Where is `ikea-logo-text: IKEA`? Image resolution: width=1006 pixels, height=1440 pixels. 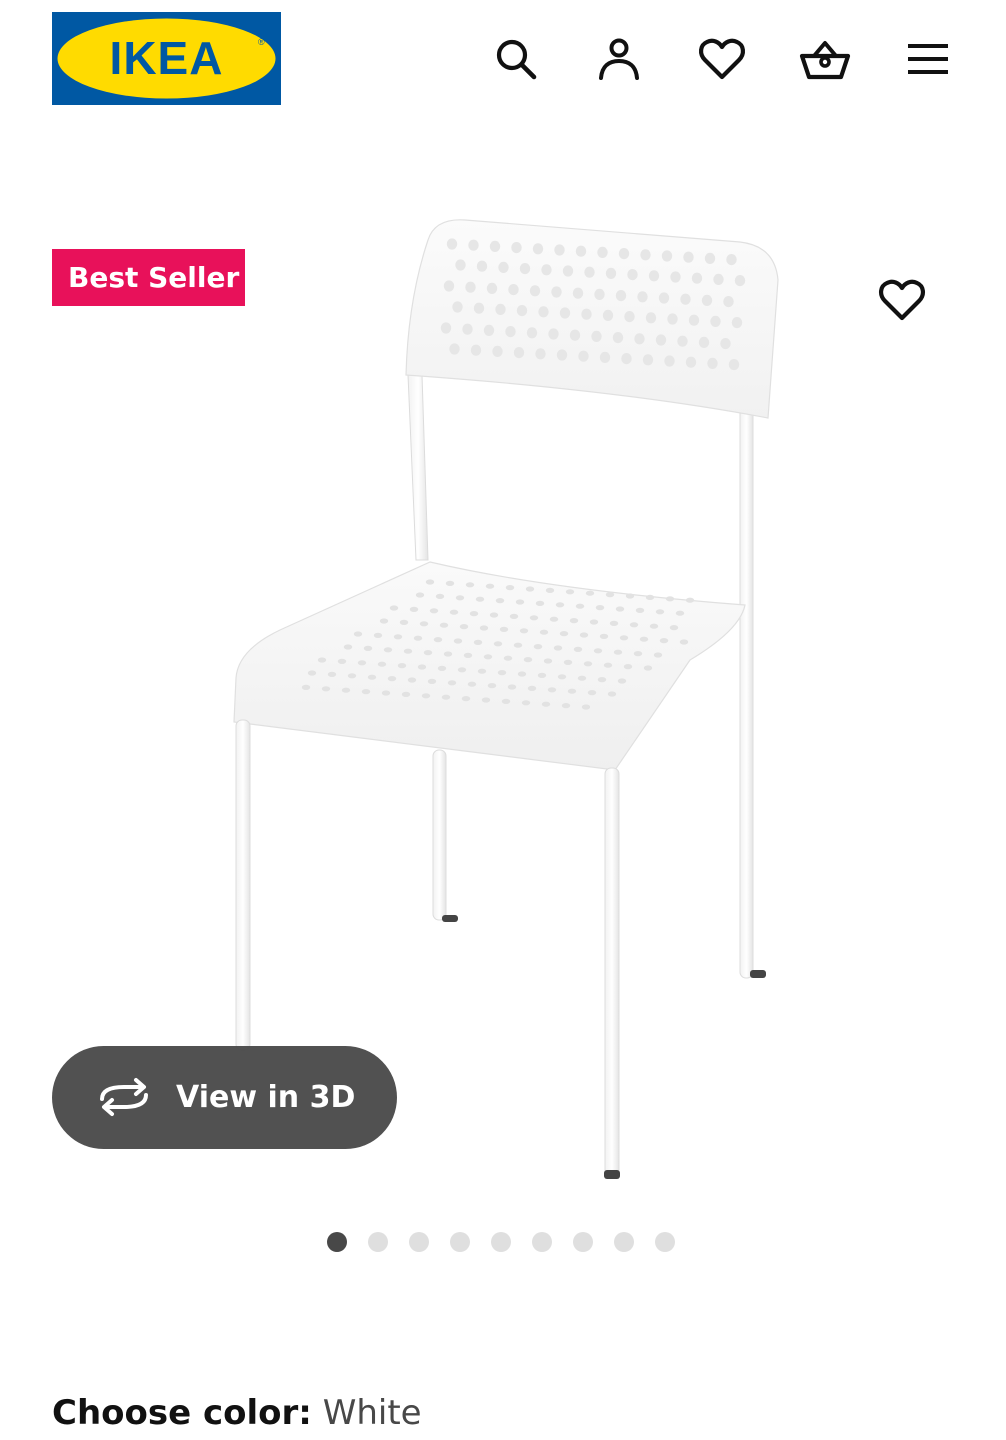 ikea-logo-text: IKEA is located at coordinates (167, 58).